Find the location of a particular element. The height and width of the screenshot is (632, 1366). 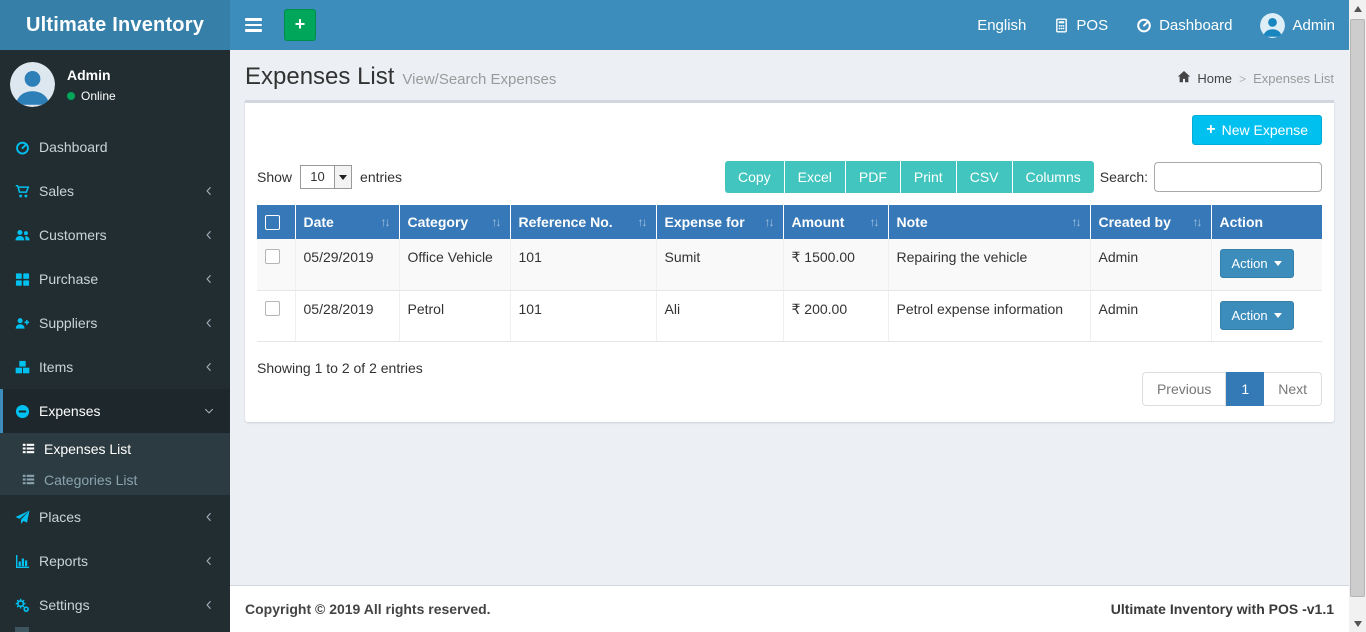

language-menu: English is located at coordinates (1001, 25).